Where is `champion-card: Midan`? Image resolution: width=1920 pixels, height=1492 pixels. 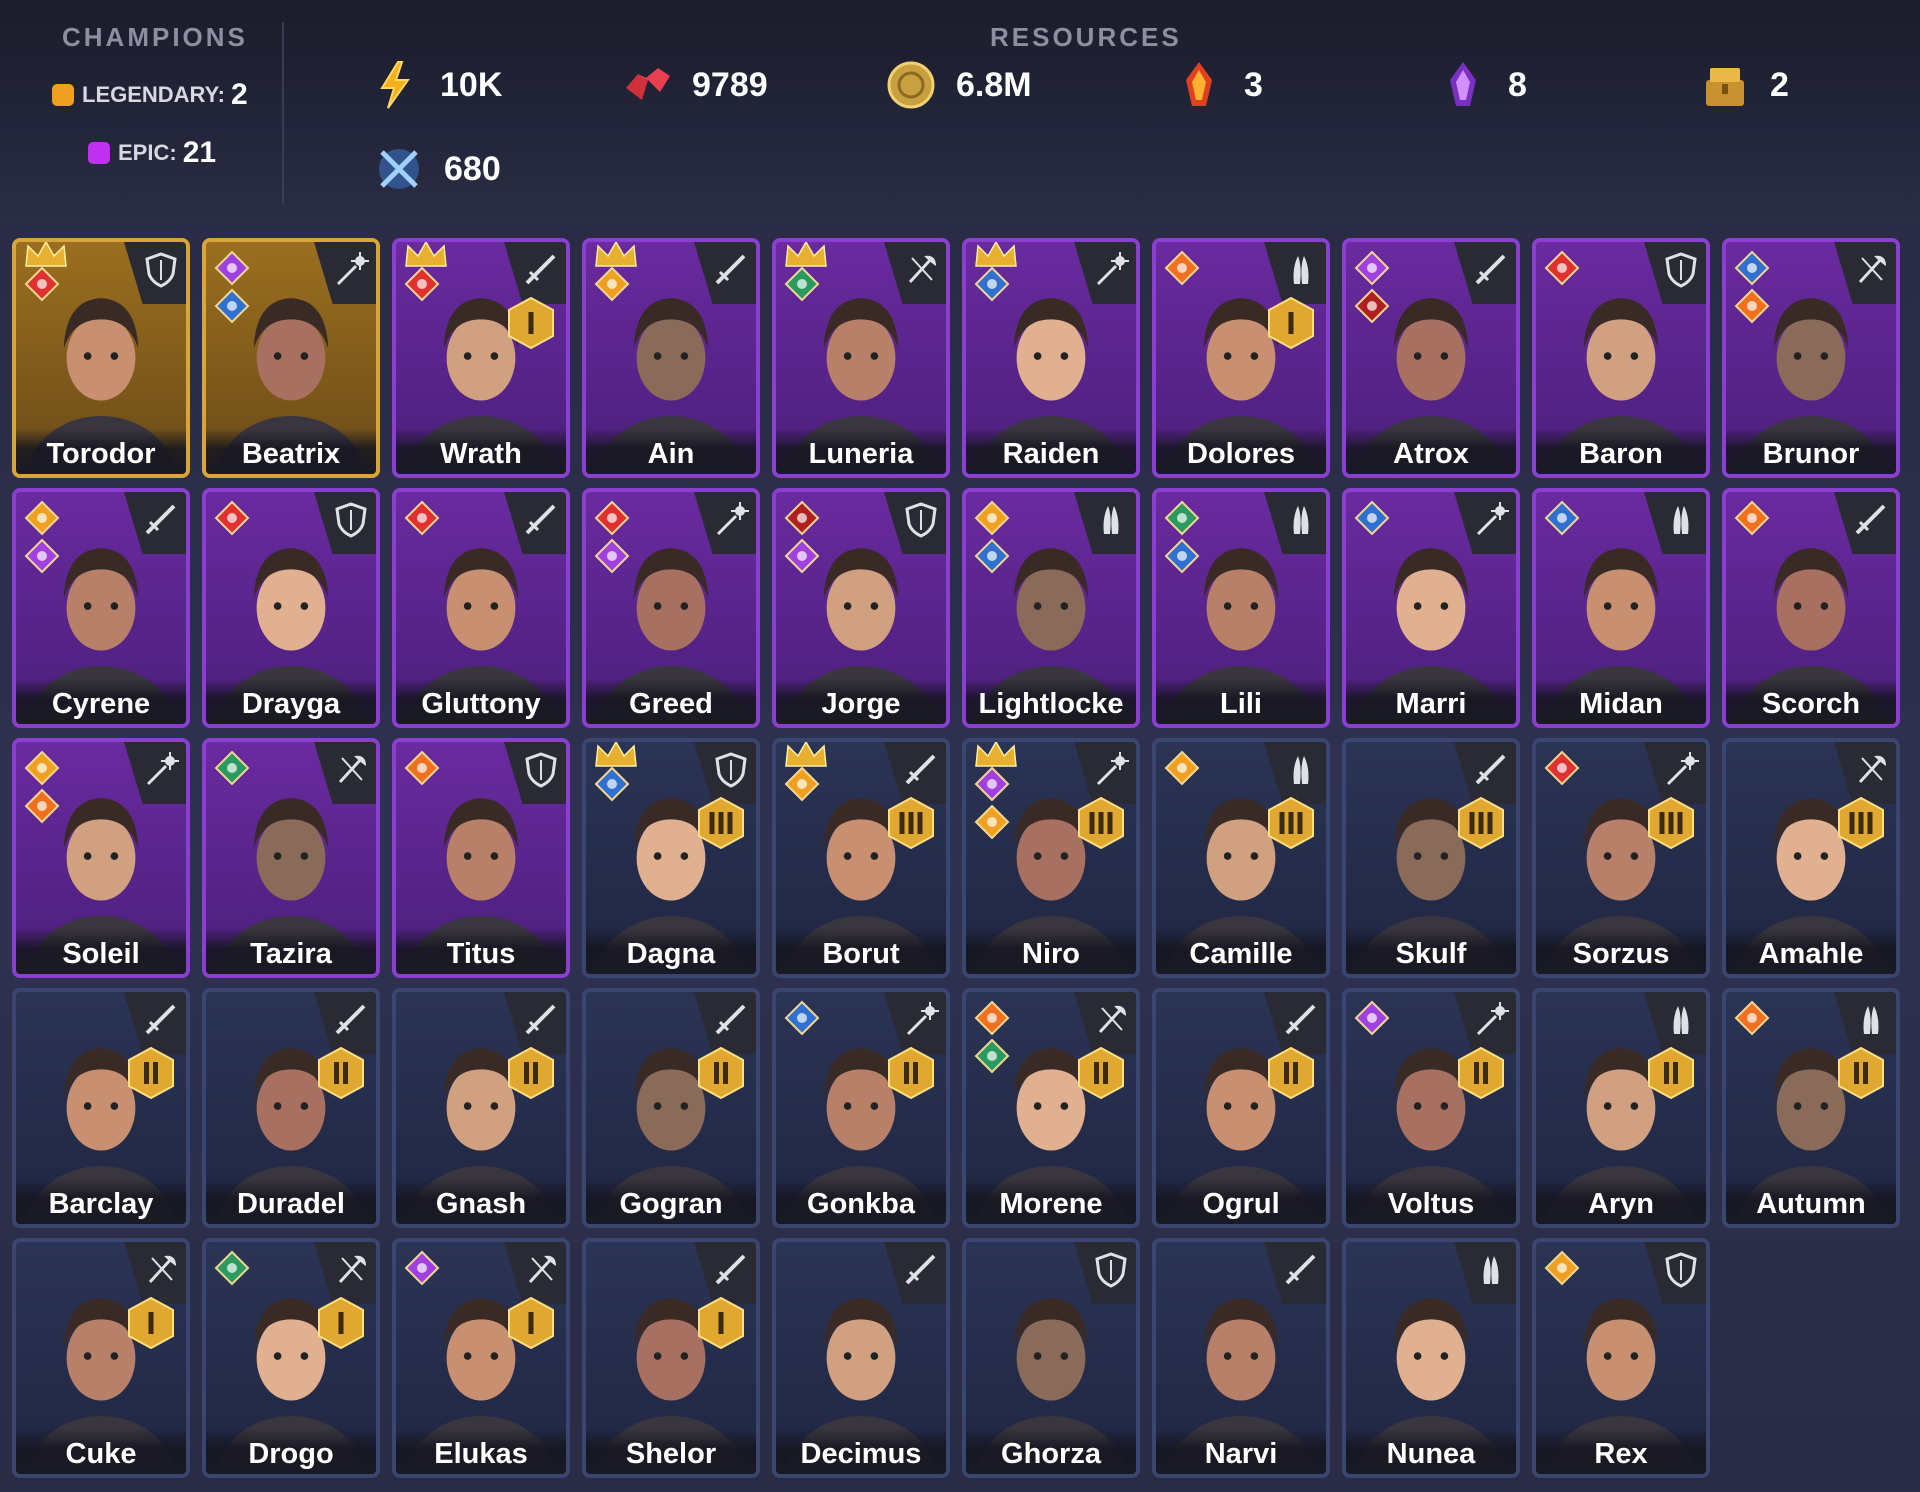
champion-card: Midan is located at coordinates (1621, 608).